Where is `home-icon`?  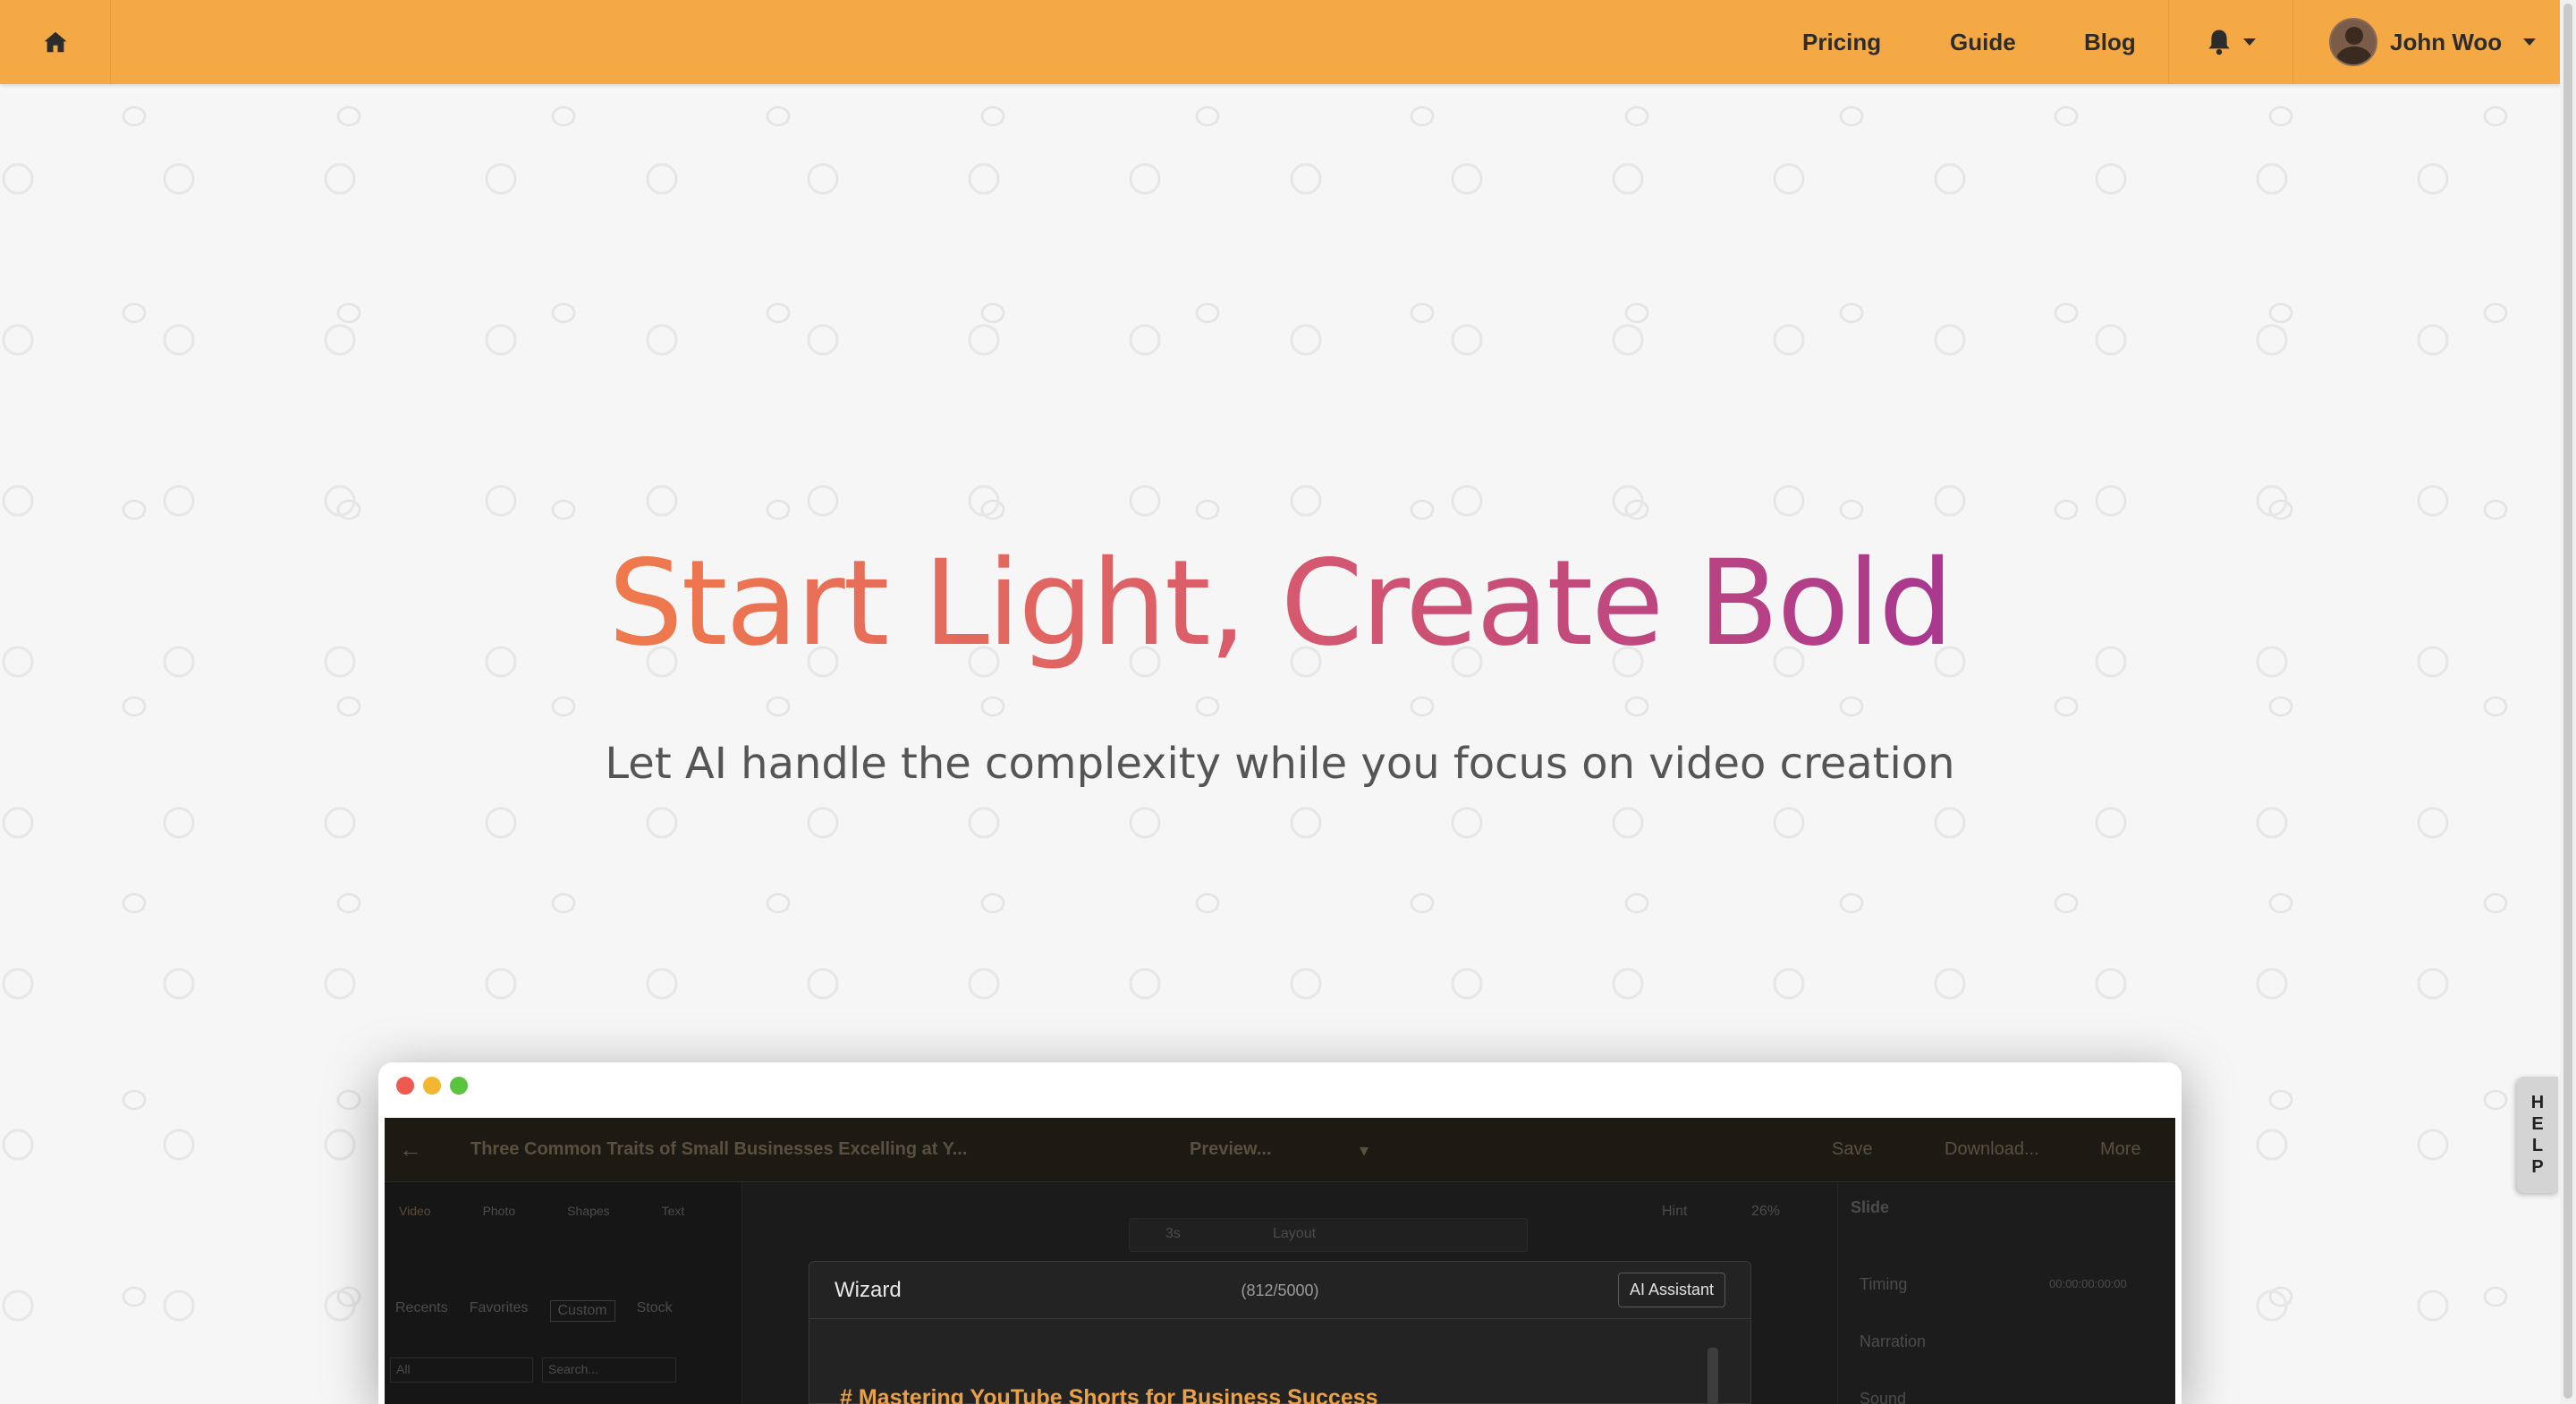
home-icon is located at coordinates (55, 42).